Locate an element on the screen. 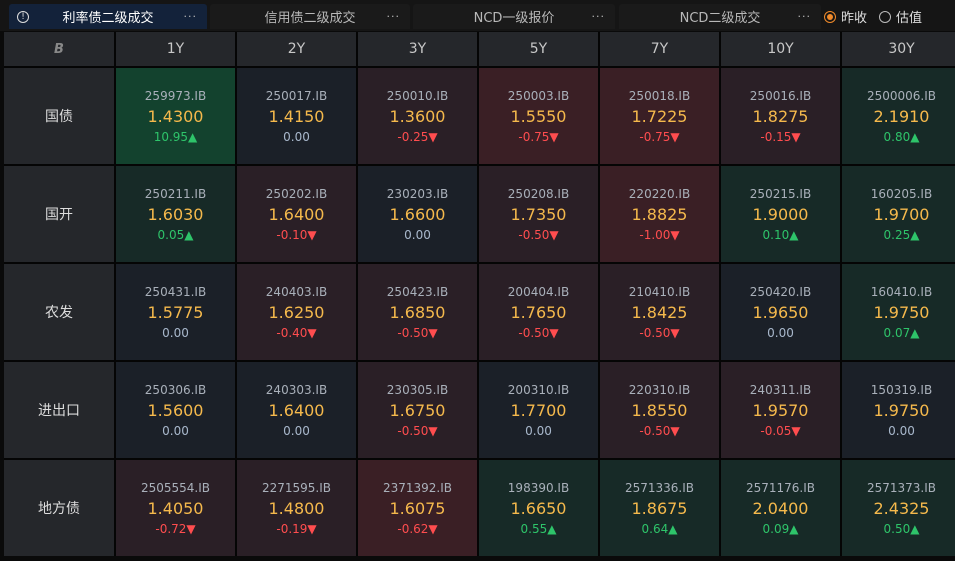 The width and height of the screenshot is (955, 561). quote-cell: 2505554.IB 1.4050 -0.72▼ is located at coordinates (175, 508).